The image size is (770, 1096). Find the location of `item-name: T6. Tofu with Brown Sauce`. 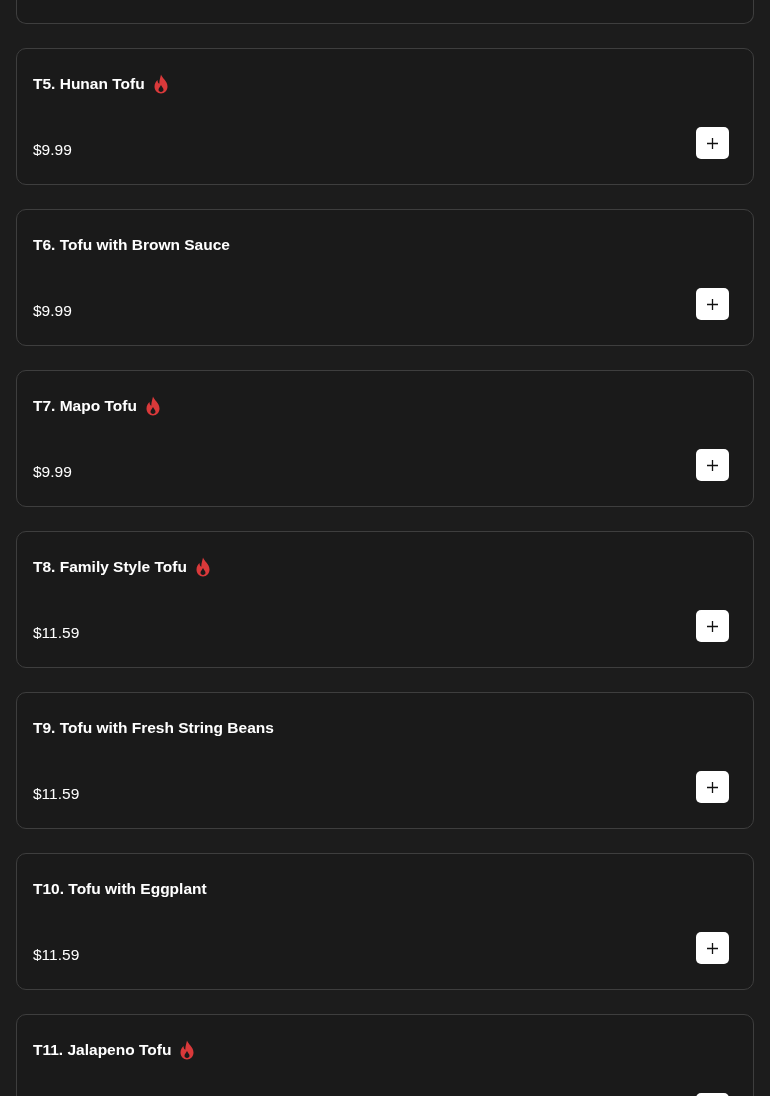

item-name: T6. Tofu with Brown Sauce is located at coordinates (131, 245).